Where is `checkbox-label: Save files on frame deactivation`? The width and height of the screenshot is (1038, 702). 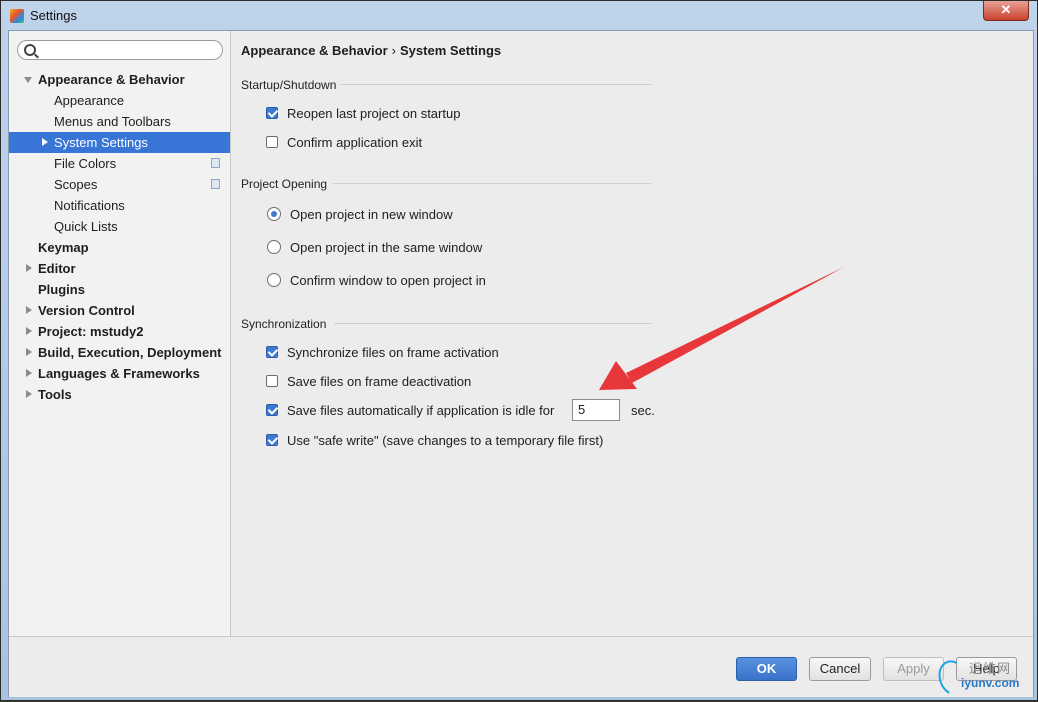 checkbox-label: Save files on frame deactivation is located at coordinates (379, 381).